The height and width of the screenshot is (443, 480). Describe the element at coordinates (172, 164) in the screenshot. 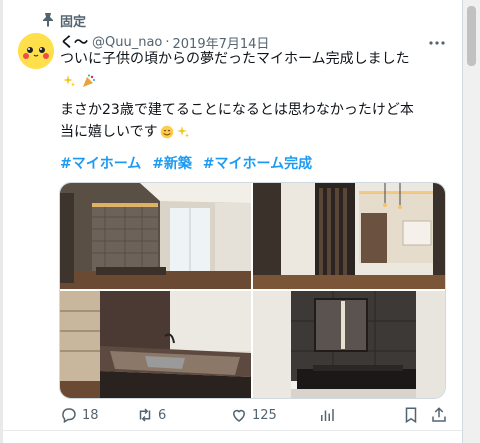

I see `hashtag-link: #新築` at that location.